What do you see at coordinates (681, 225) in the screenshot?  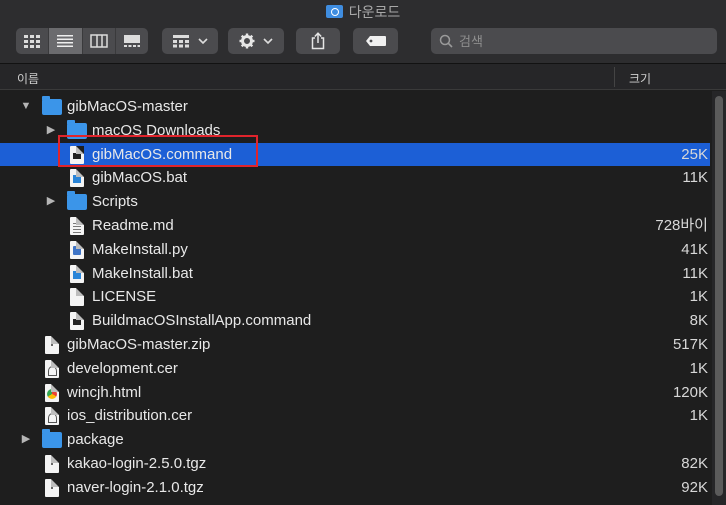 I see `file-size: 728바이` at bounding box center [681, 225].